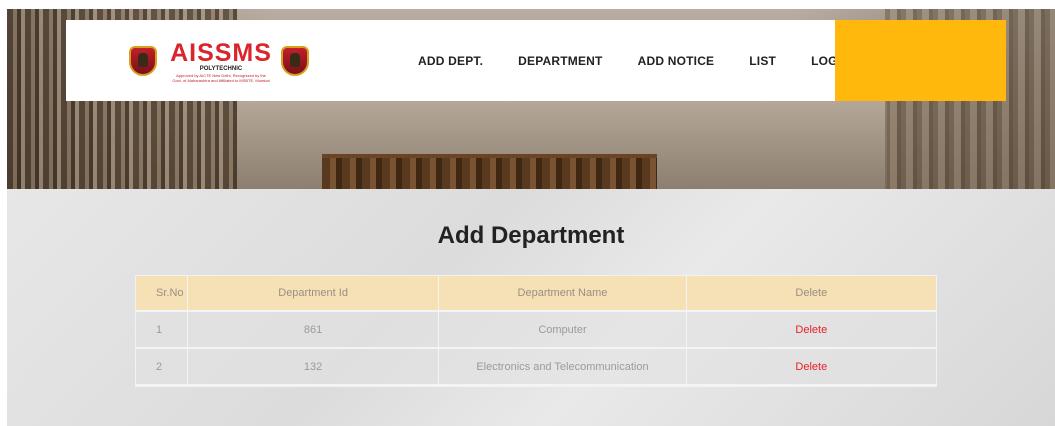  I want to click on brand-name: AISSMS, so click(221, 53).